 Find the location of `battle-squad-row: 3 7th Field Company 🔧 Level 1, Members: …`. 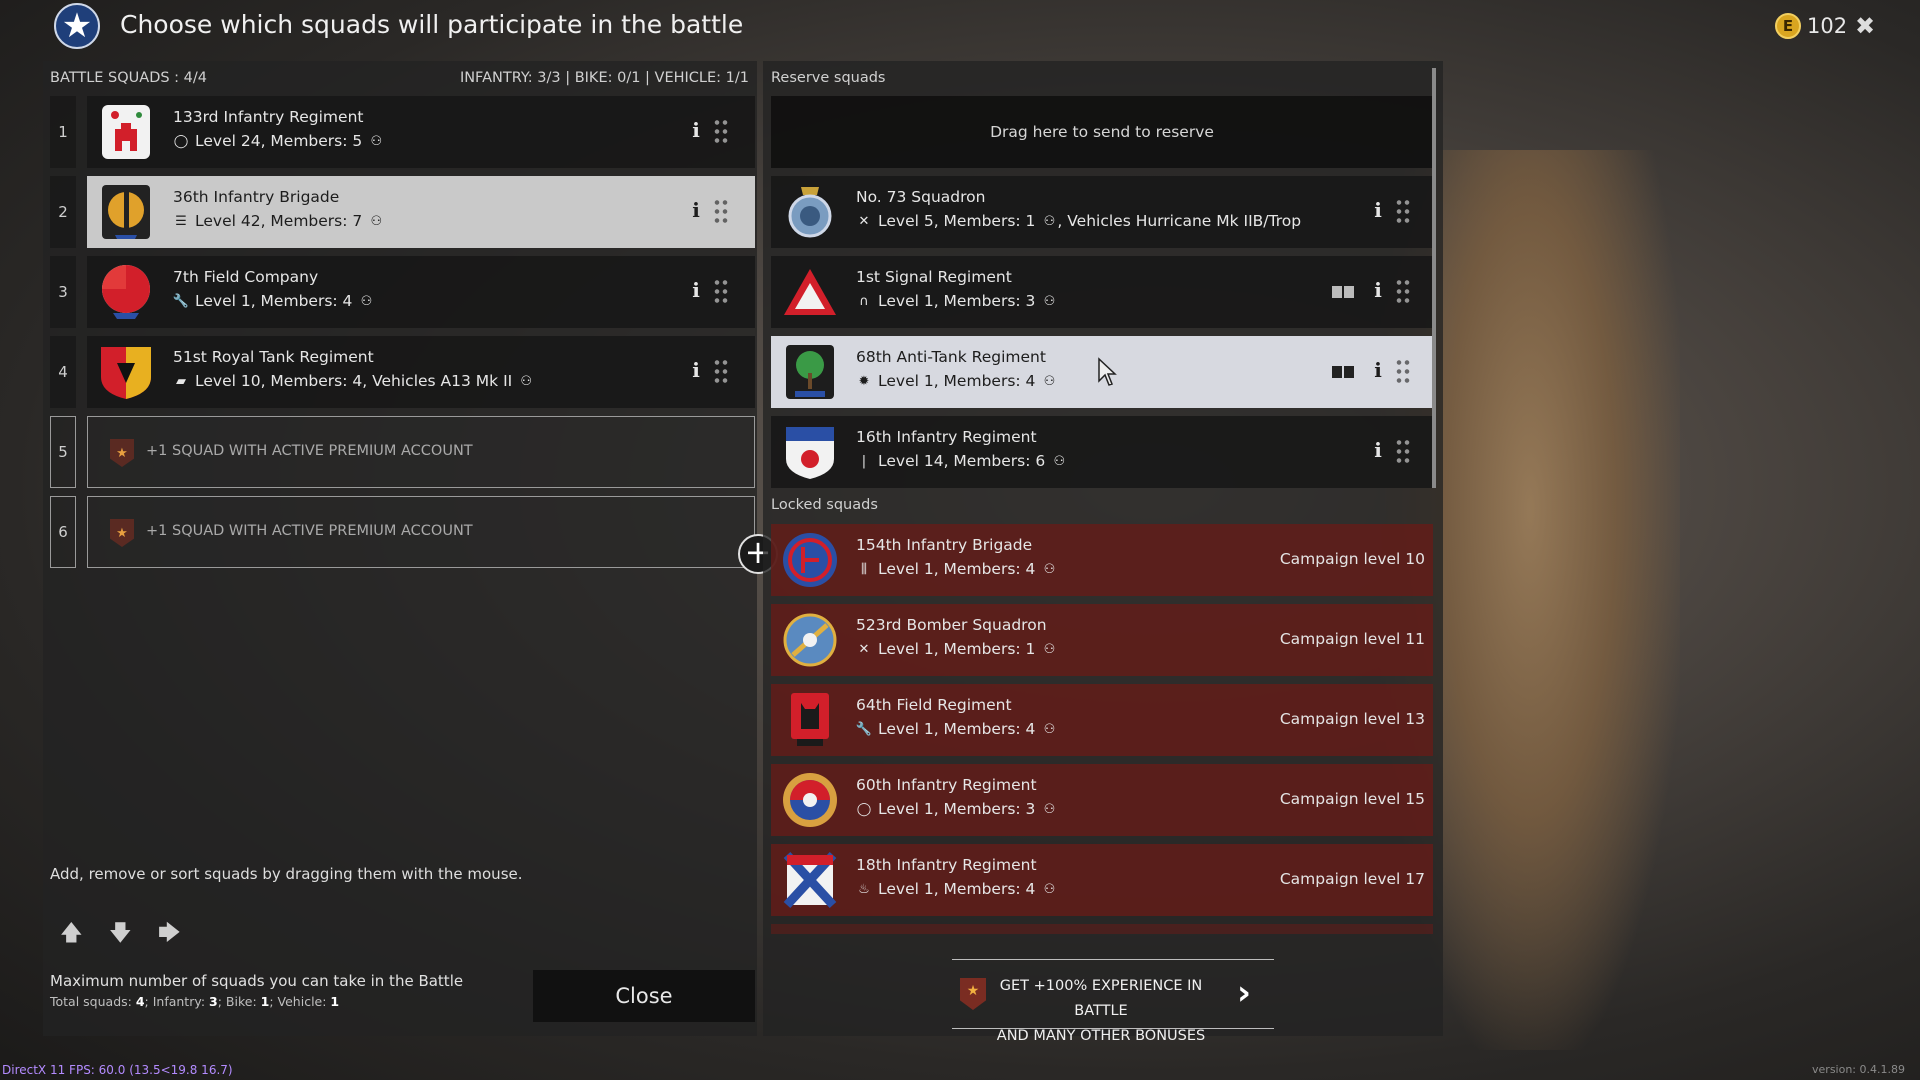

battle-squad-row: 3 7th Field Company 🔧 Level 1, Members: … is located at coordinates (402, 292).